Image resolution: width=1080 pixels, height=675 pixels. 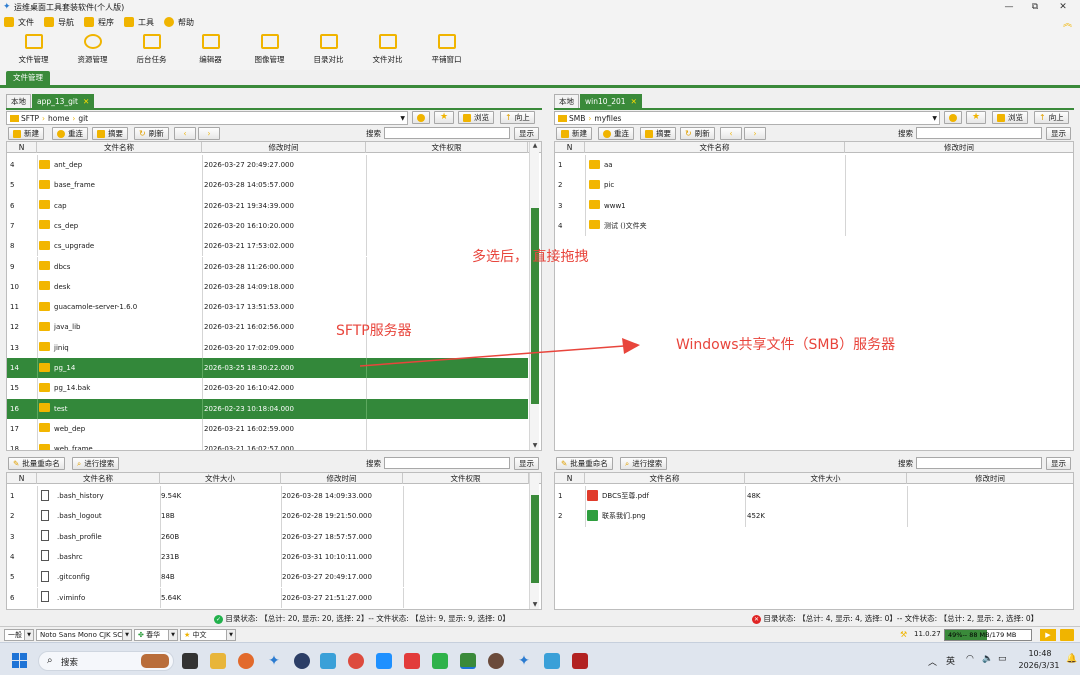 I want to click on forward-button: ›, so click(x=209, y=133).